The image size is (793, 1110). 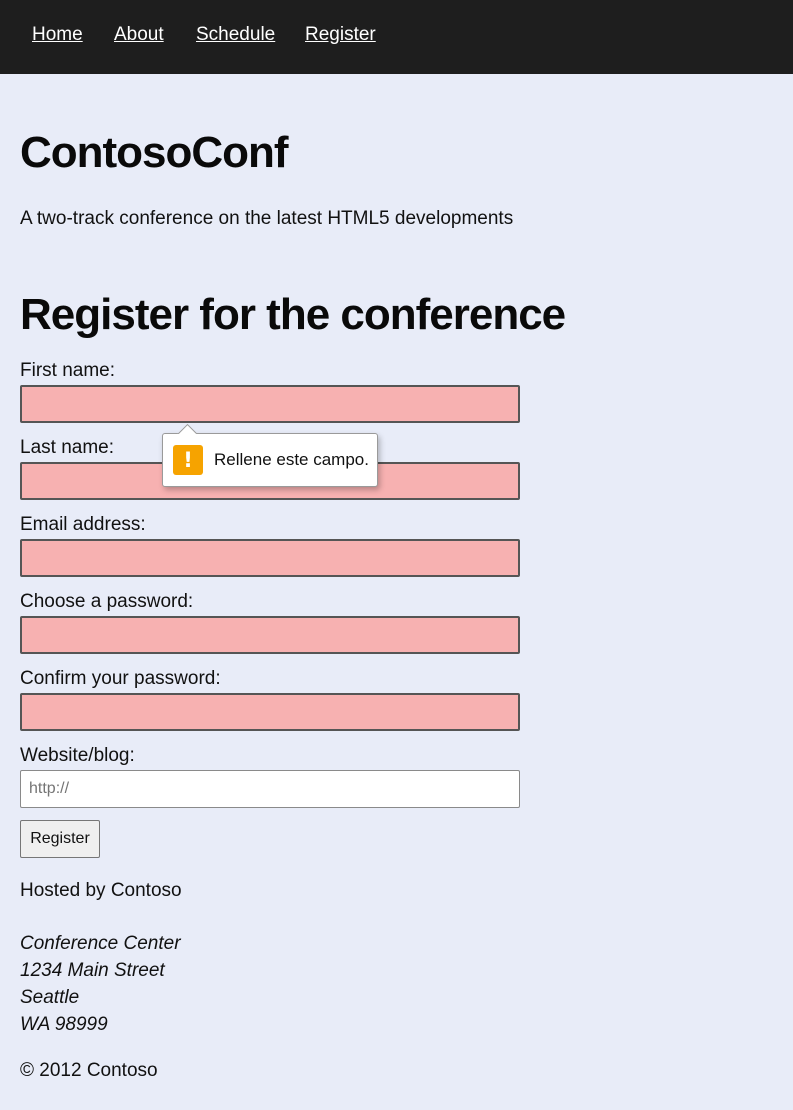 I want to click on address-line: Conference Center, so click(x=100, y=943).